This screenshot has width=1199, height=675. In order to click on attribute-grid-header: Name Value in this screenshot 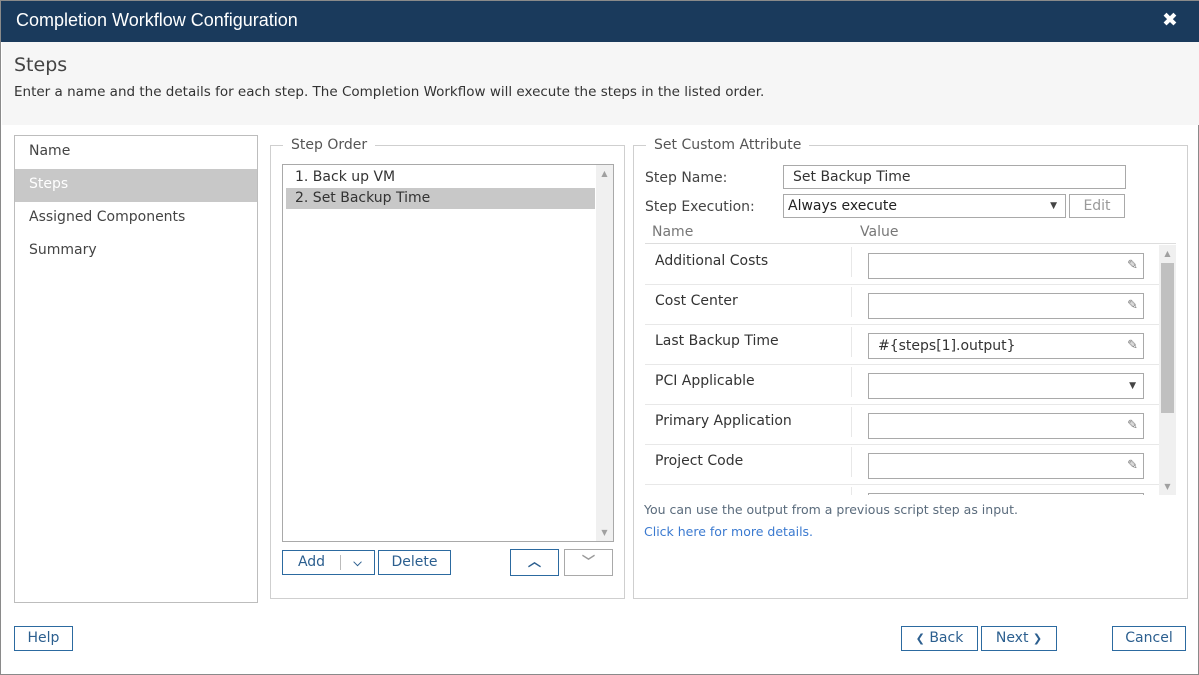, I will do `click(910, 234)`.